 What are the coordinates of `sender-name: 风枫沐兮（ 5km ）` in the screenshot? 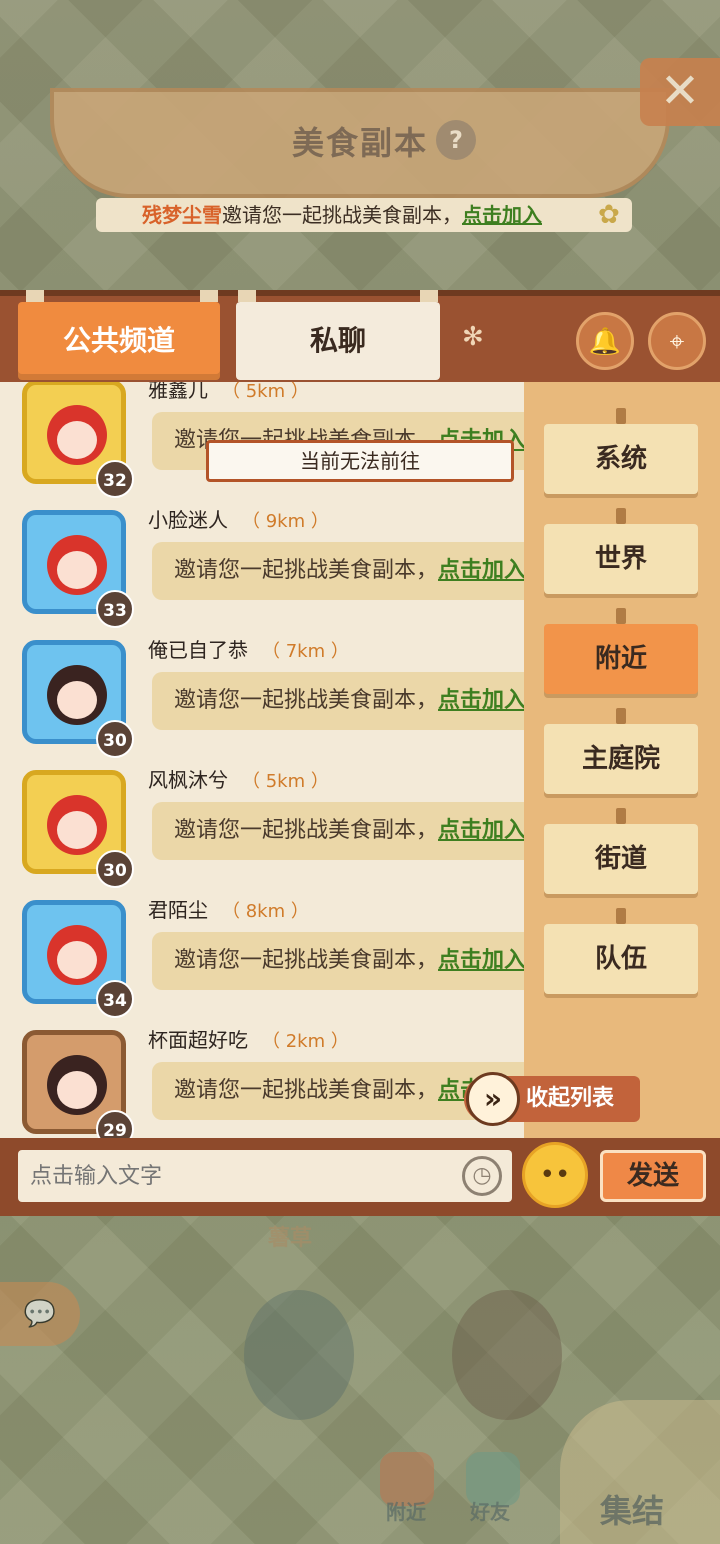 It's located at (238, 780).